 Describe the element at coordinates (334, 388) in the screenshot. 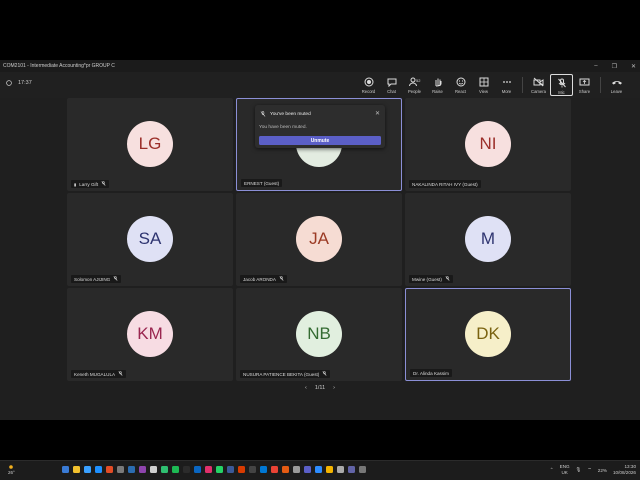

I see `next-page-button: ›` at that location.